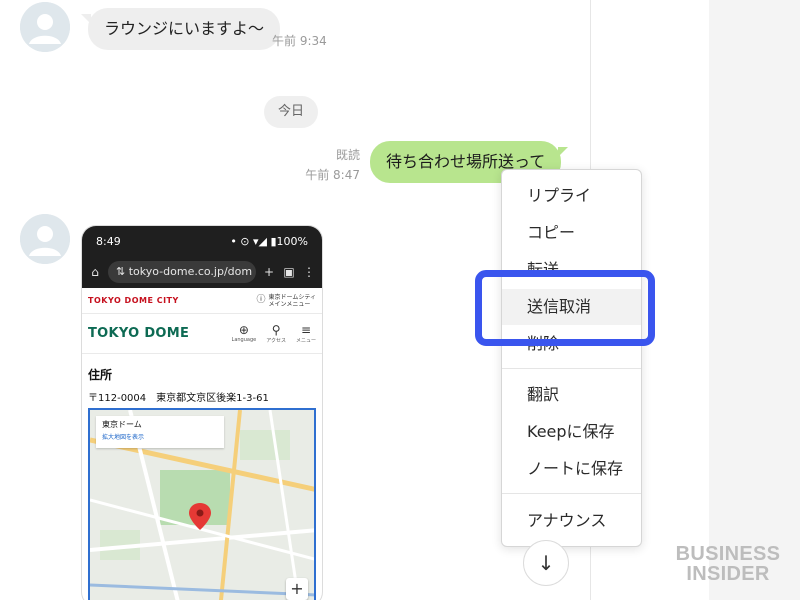 The width and height of the screenshot is (800, 600). Describe the element at coordinates (292, 297) in the screenshot. I see `site-menu-line-1: 東京ドームシティ` at that location.